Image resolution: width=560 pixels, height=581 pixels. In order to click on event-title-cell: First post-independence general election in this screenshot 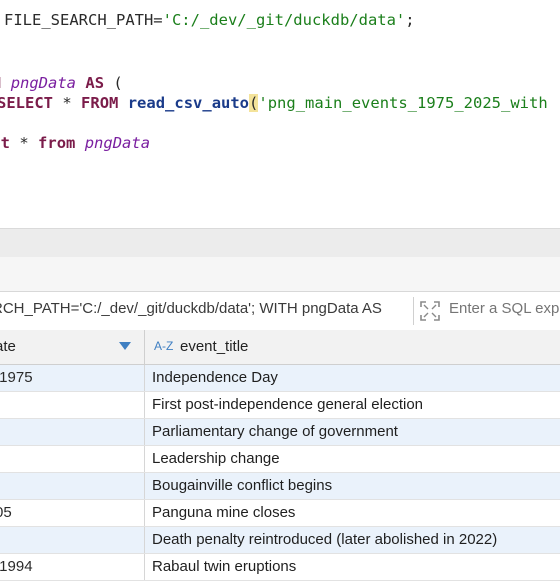, I will do `click(287, 405)`.